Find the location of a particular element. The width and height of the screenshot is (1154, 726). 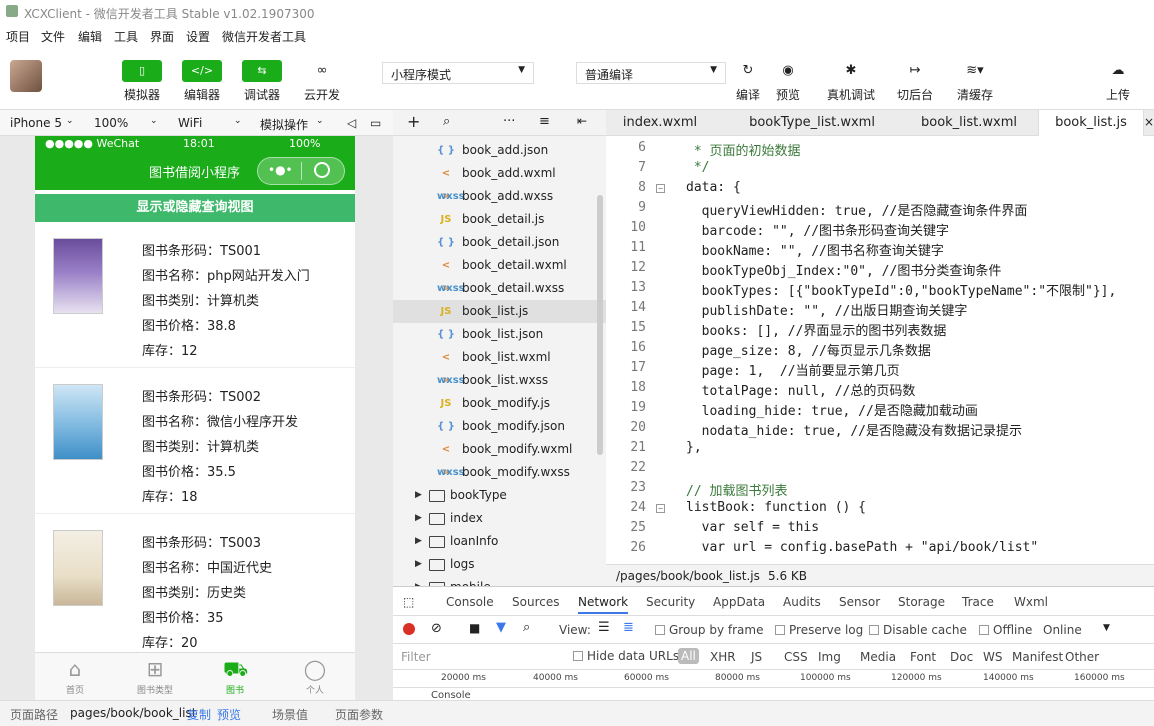

file-item: { } book_list.json is located at coordinates (499, 334).